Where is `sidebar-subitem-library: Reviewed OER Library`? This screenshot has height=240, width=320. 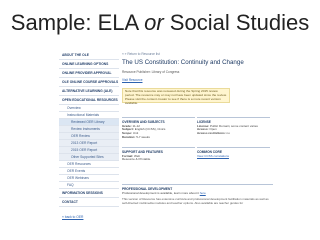
sidebar-subitem-library: Reviewed OER Library is located at coordinates (89, 122).